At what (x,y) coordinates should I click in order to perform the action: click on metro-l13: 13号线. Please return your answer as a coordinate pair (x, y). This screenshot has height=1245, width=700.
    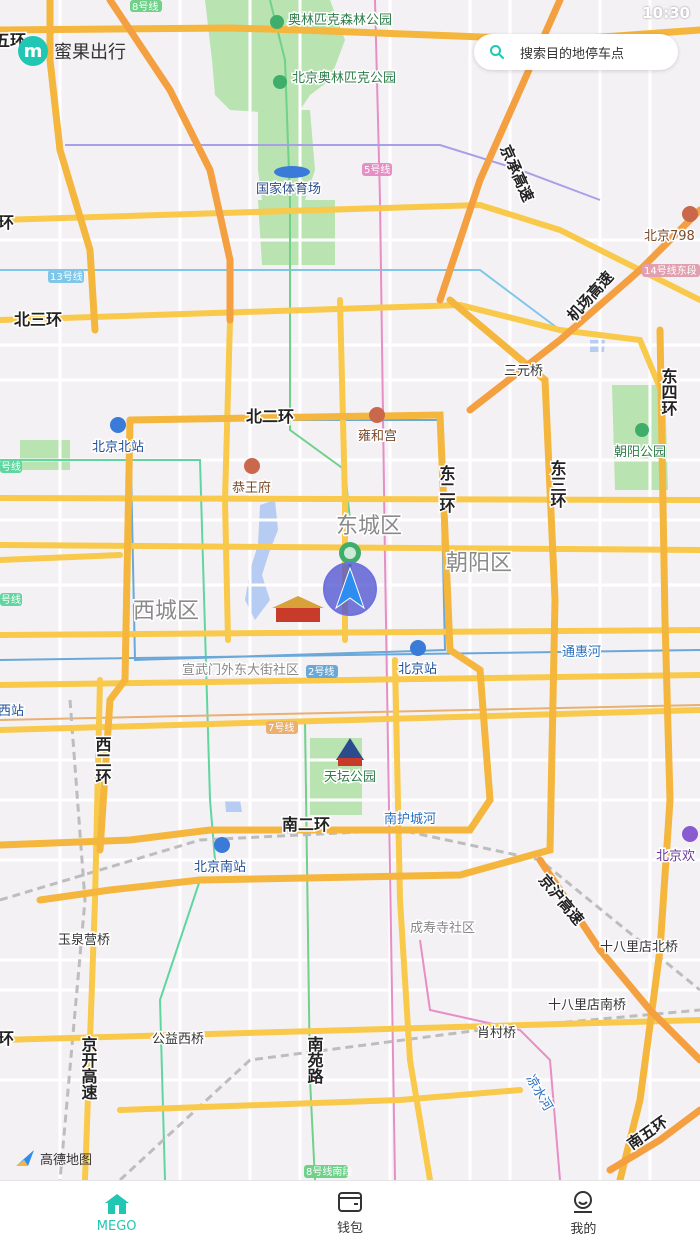
    Looking at the image, I should click on (66, 276).